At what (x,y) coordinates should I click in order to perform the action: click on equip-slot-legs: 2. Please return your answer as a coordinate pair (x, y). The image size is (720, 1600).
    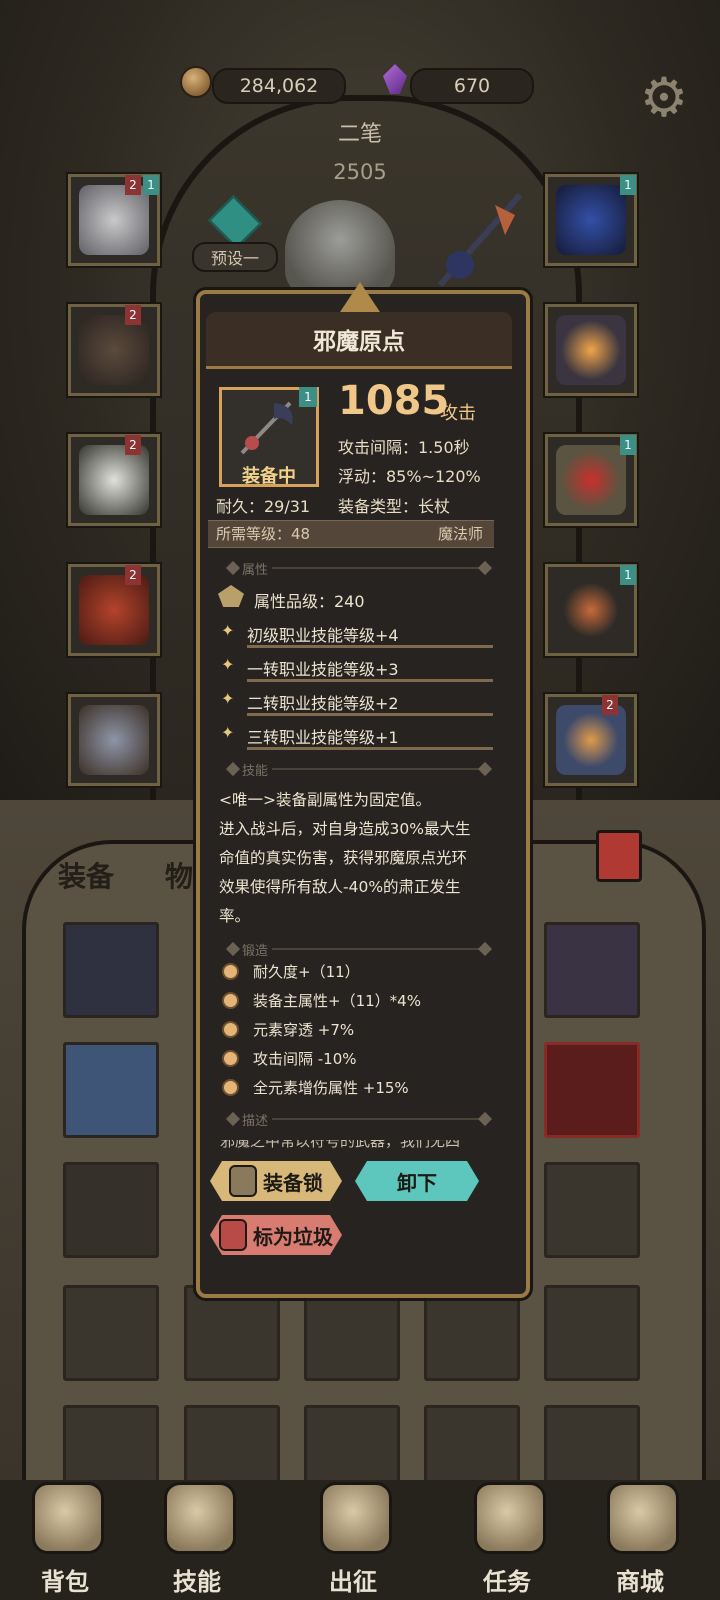
    Looking at the image, I should click on (114, 610).